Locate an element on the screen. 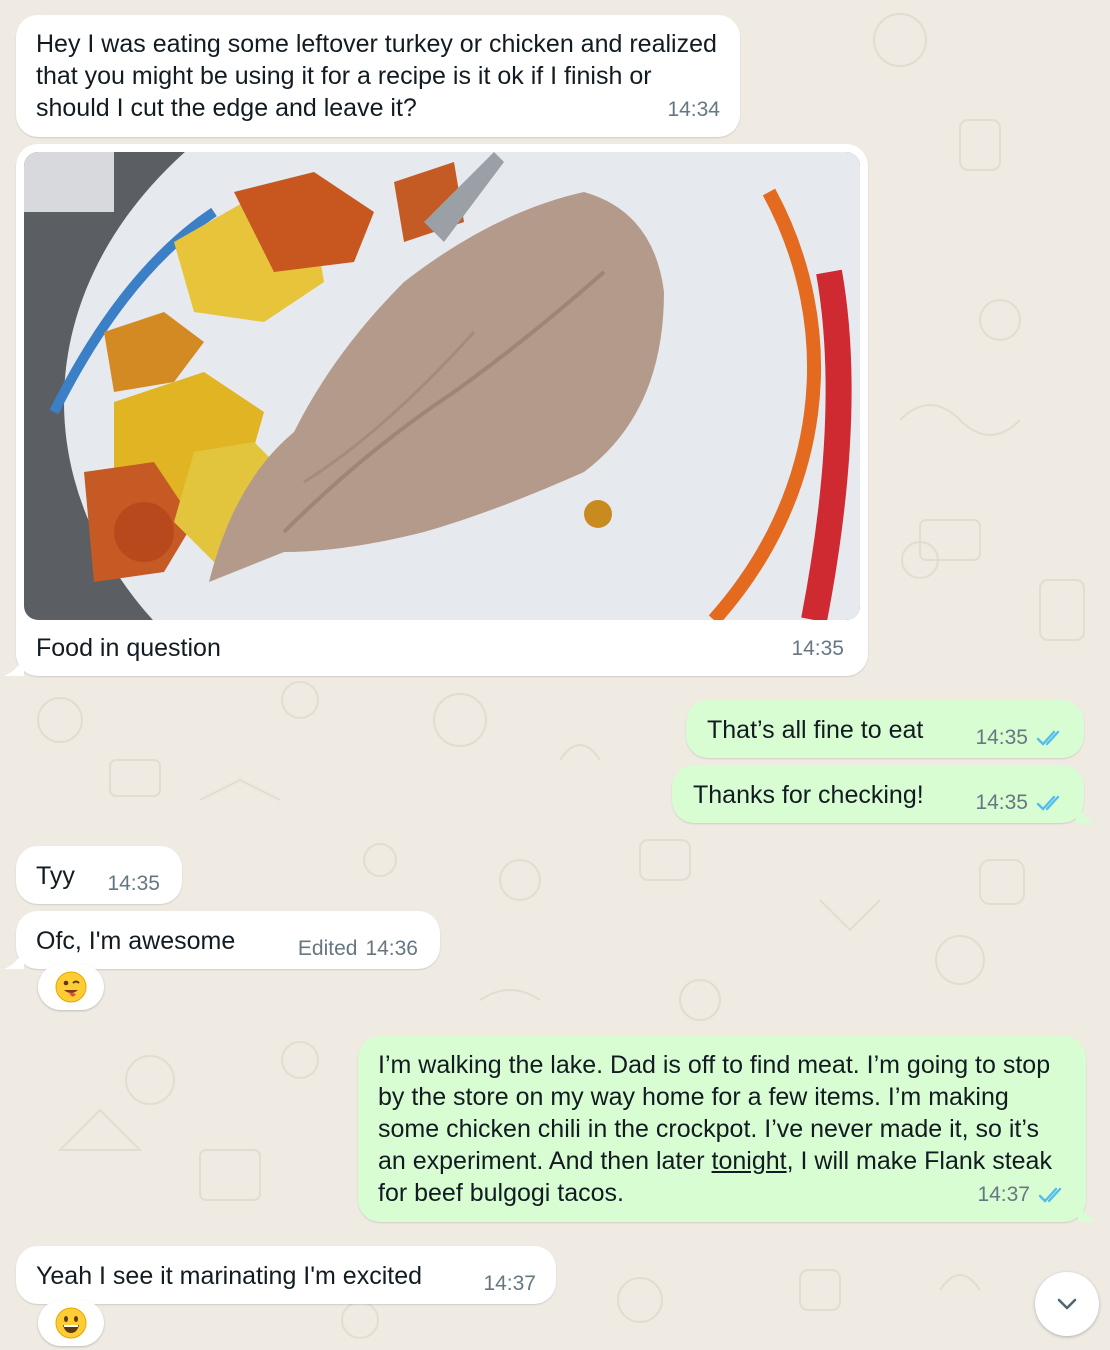 The width and height of the screenshot is (1110, 1350). message-text: That’s all fine to eat is located at coordinates (815, 730).